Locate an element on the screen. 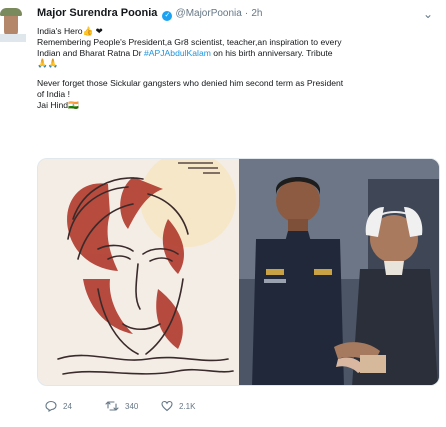 This screenshot has height=427, width=446. tweet-line-text: Dr is located at coordinates (137, 52).